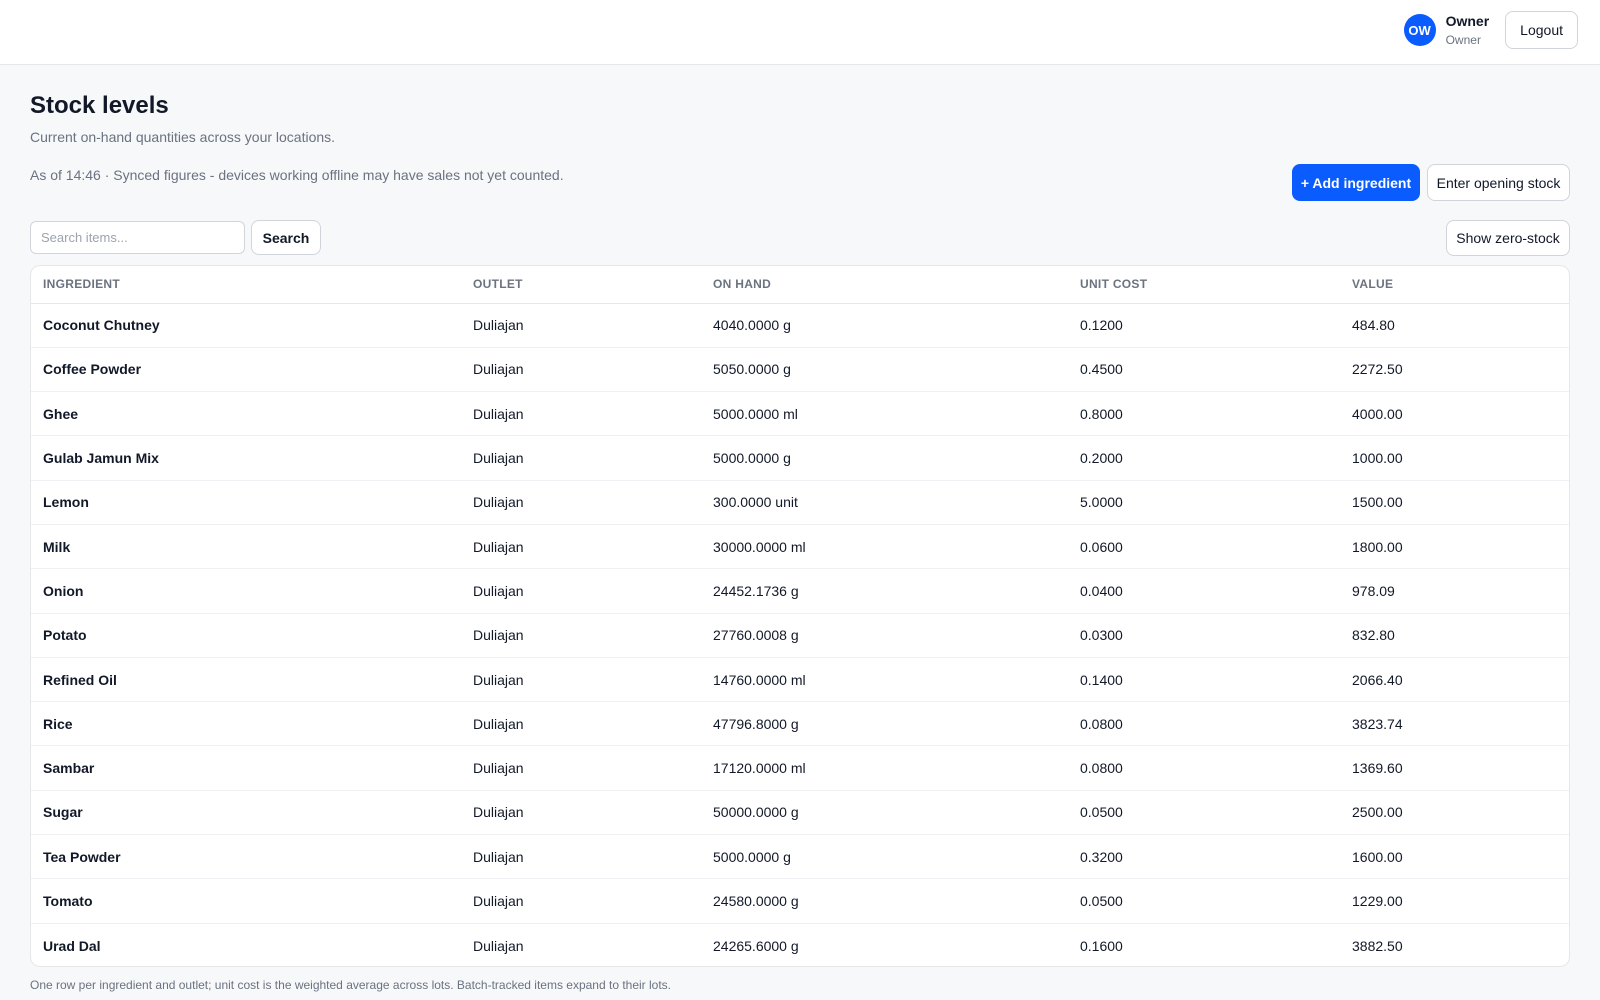 This screenshot has width=1600, height=1000. What do you see at coordinates (246, 680) in the screenshot?
I see `ingredient-cell: Refined Oil` at bounding box center [246, 680].